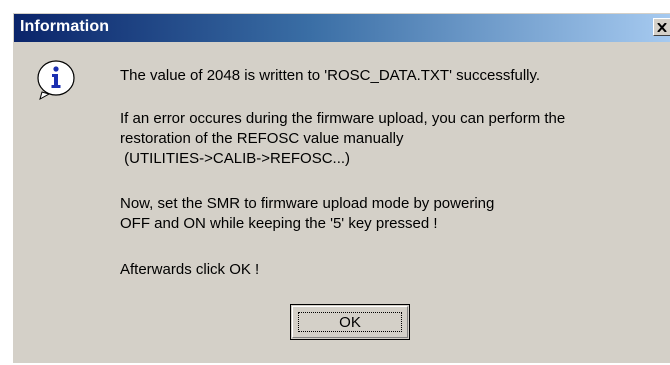  Describe the element at coordinates (190, 269) in the screenshot. I see `message-line-7: Afterwards click OK !` at that location.